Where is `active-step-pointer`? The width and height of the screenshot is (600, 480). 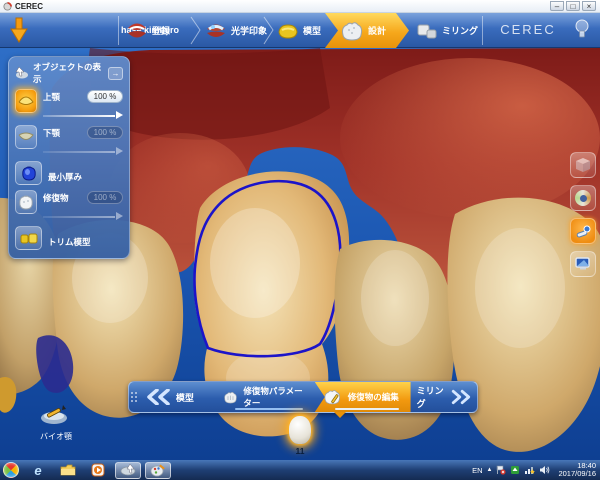
active-step-pointer is located at coordinates (340, 415).